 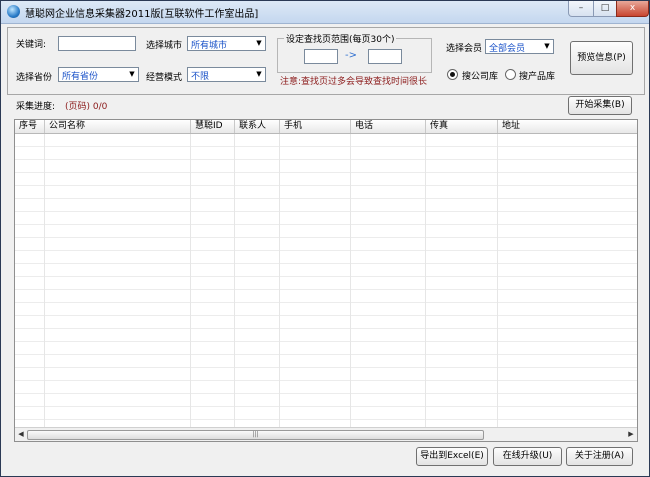 I want to click on window-title: 慧聪网企业信息采集器2011版[互联软件工作室出品], so click(x=142, y=14).